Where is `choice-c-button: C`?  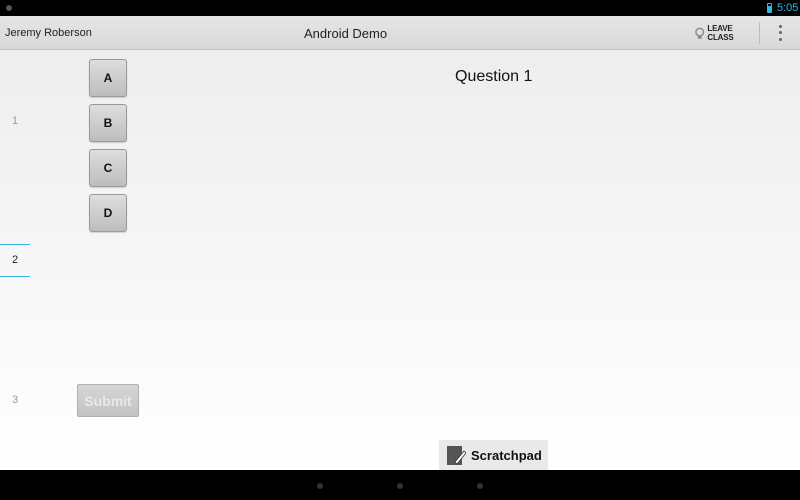 choice-c-button: C is located at coordinates (108, 168).